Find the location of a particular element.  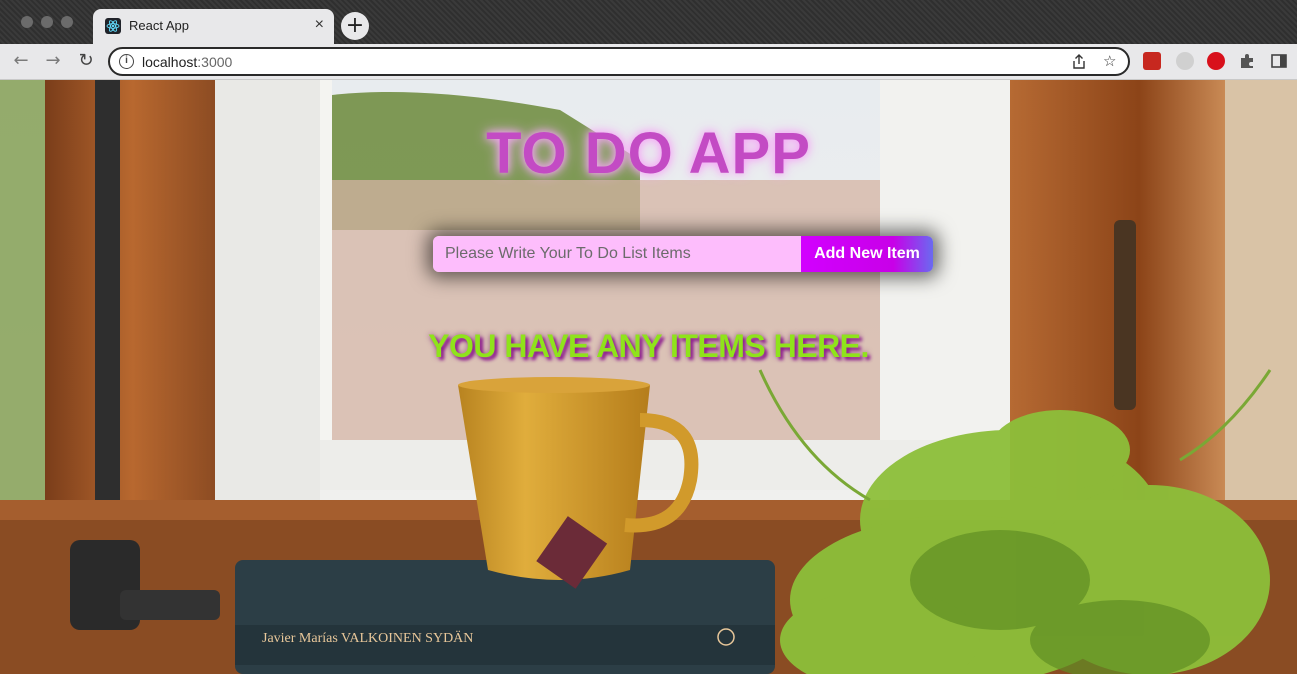

browser-tab-bar: React App × + is located at coordinates (648, 22).